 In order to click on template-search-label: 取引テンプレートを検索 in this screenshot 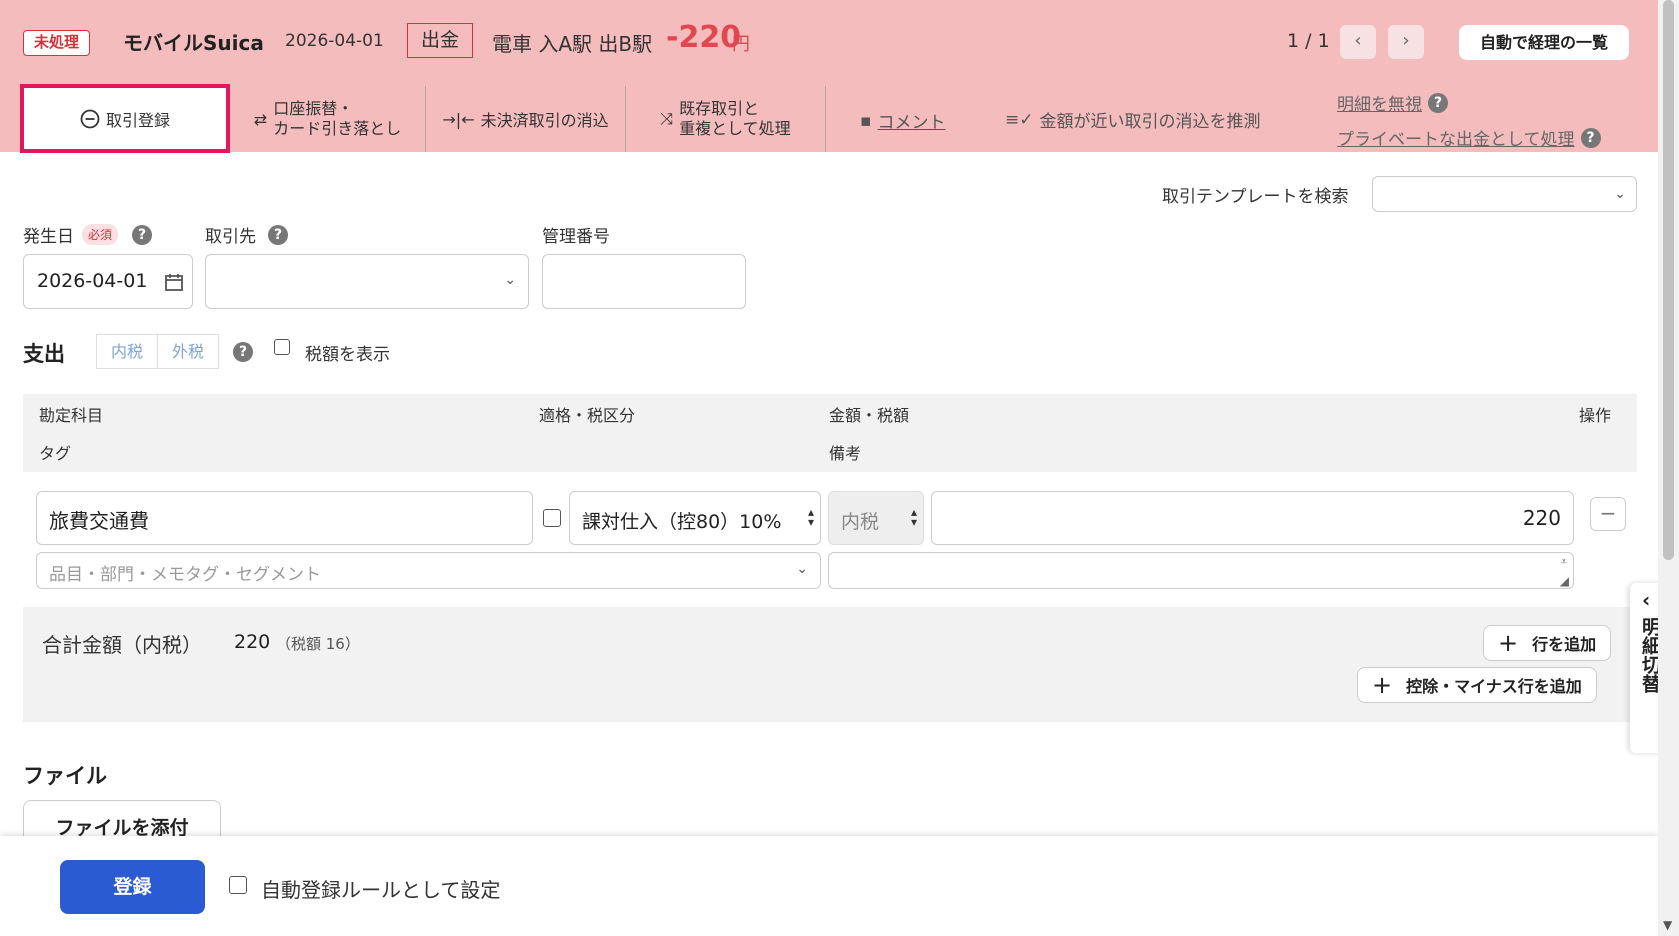, I will do `click(1255, 197)`.